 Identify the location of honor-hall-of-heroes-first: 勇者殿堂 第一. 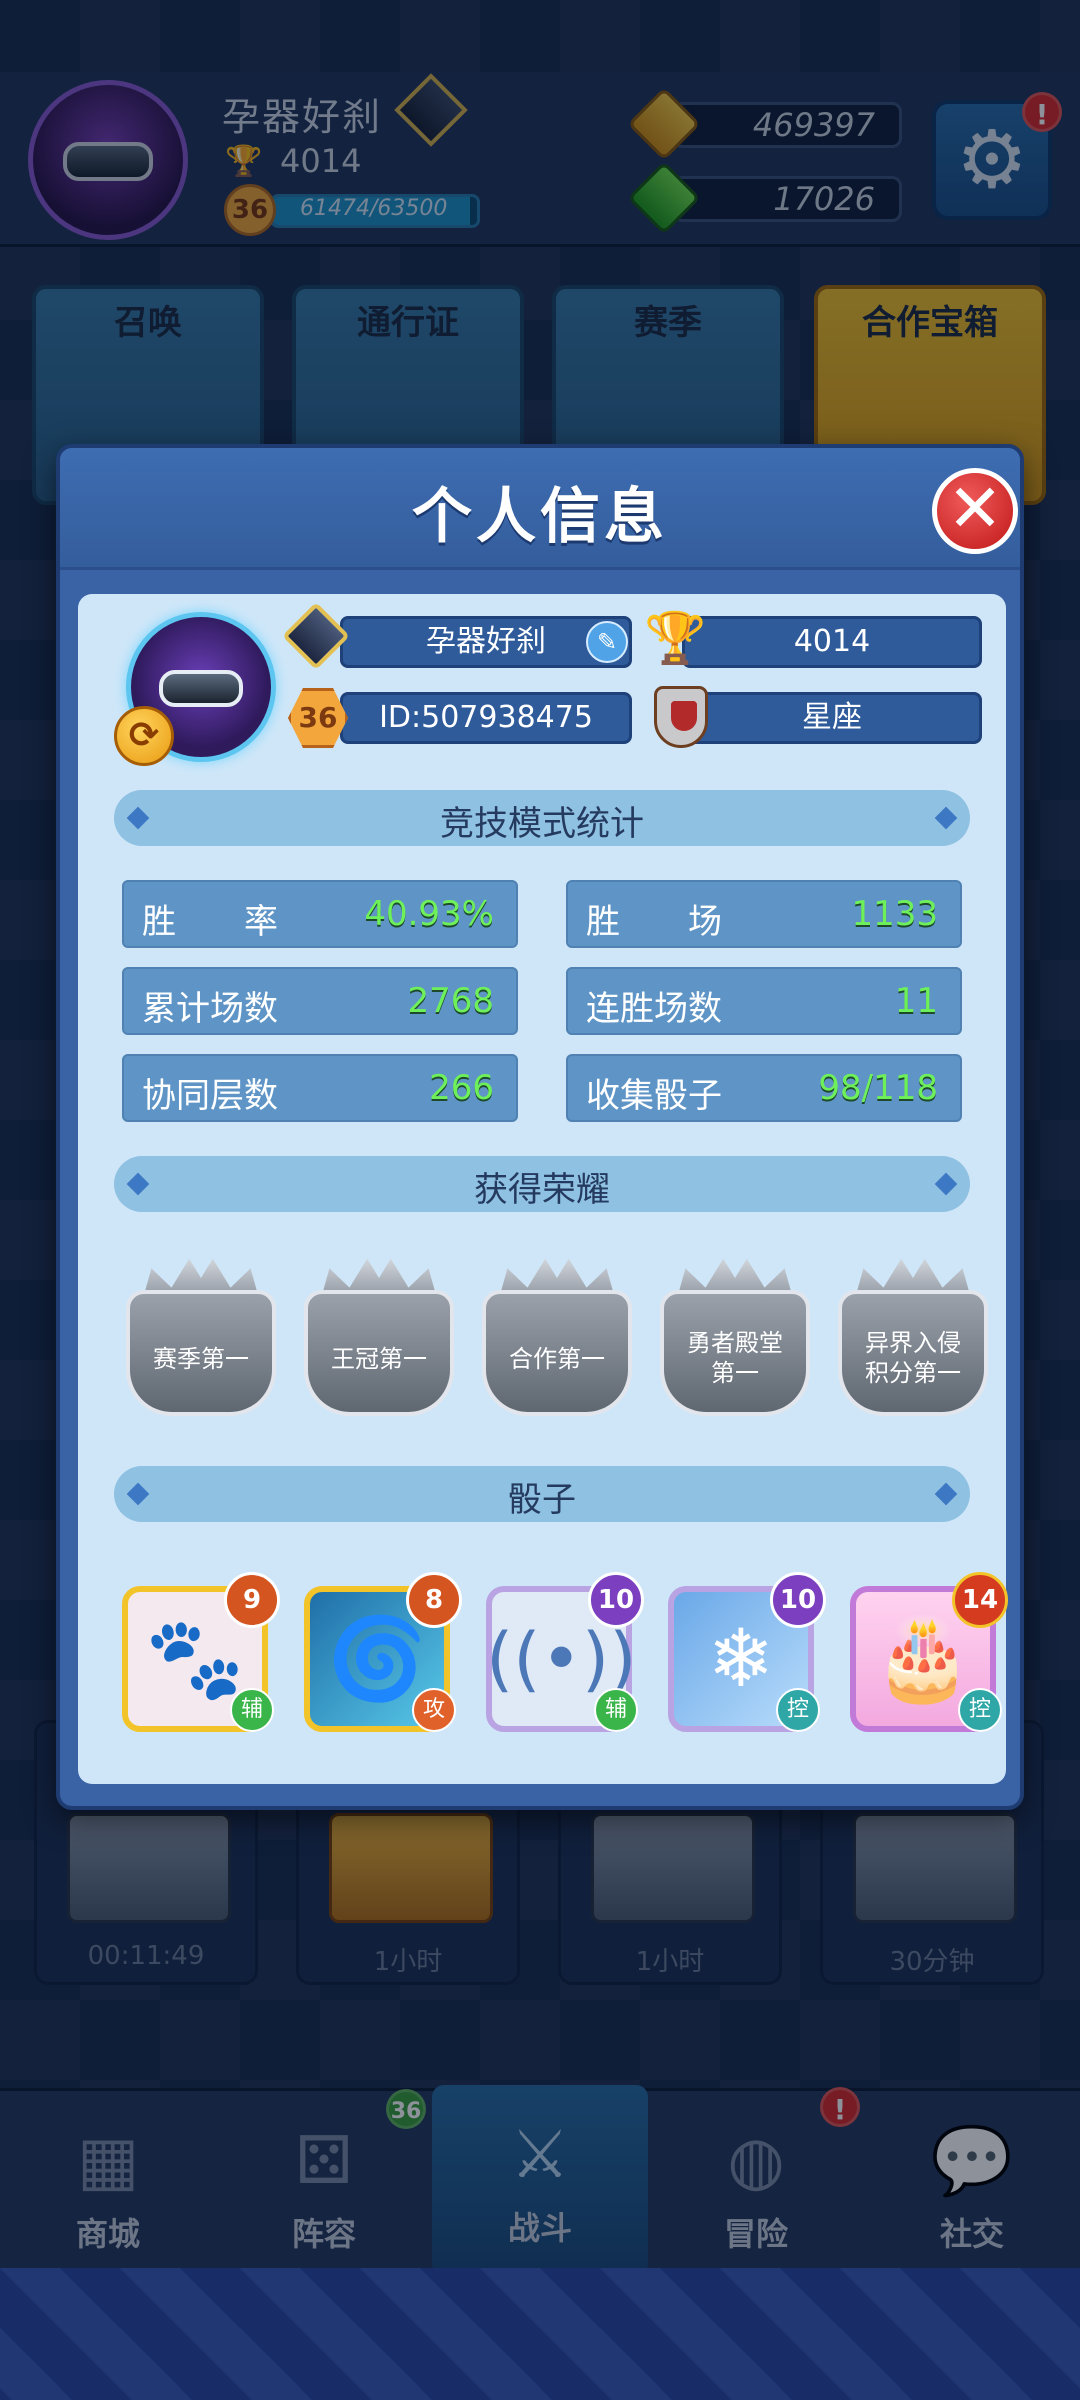
(735, 1338).